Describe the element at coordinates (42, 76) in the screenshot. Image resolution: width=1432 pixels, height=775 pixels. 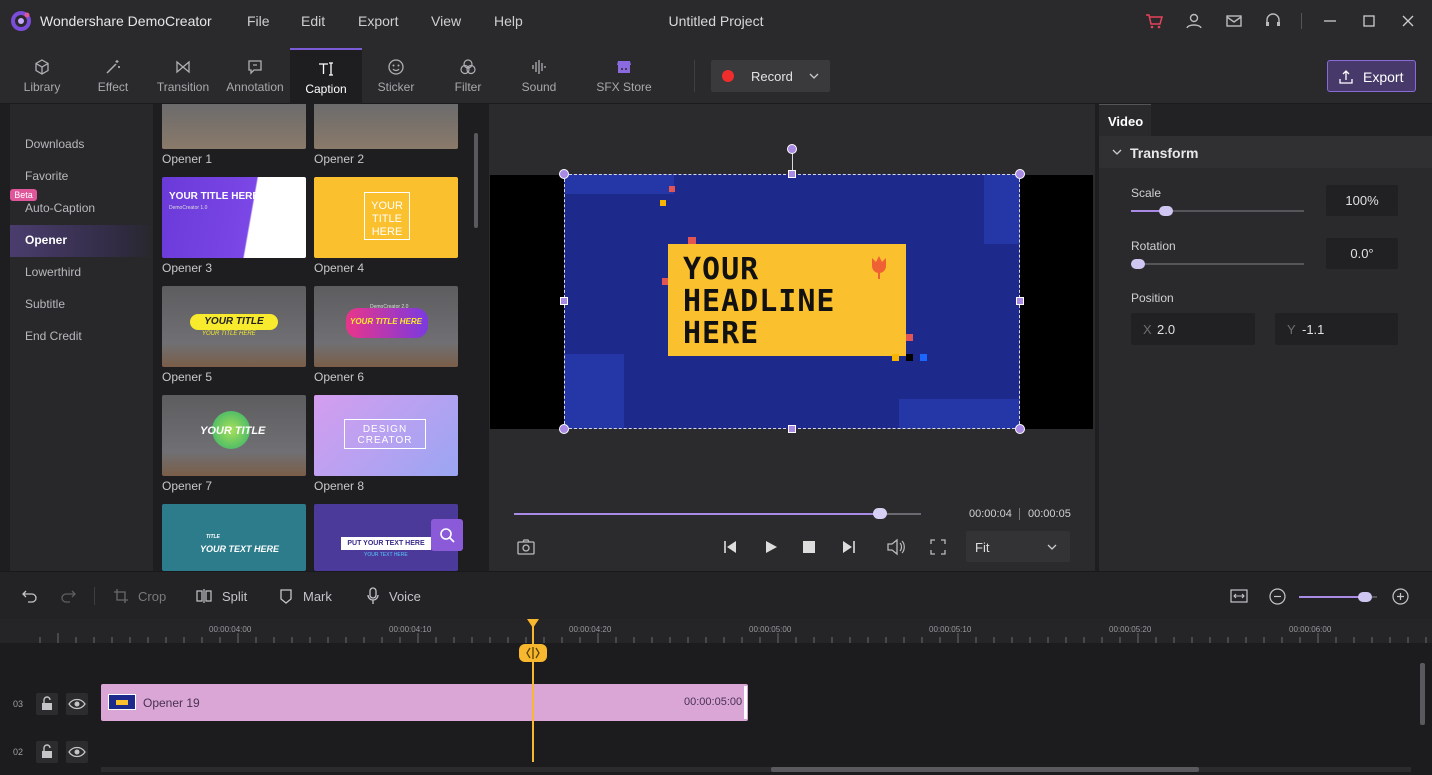
I see `tool-library: Library` at that location.